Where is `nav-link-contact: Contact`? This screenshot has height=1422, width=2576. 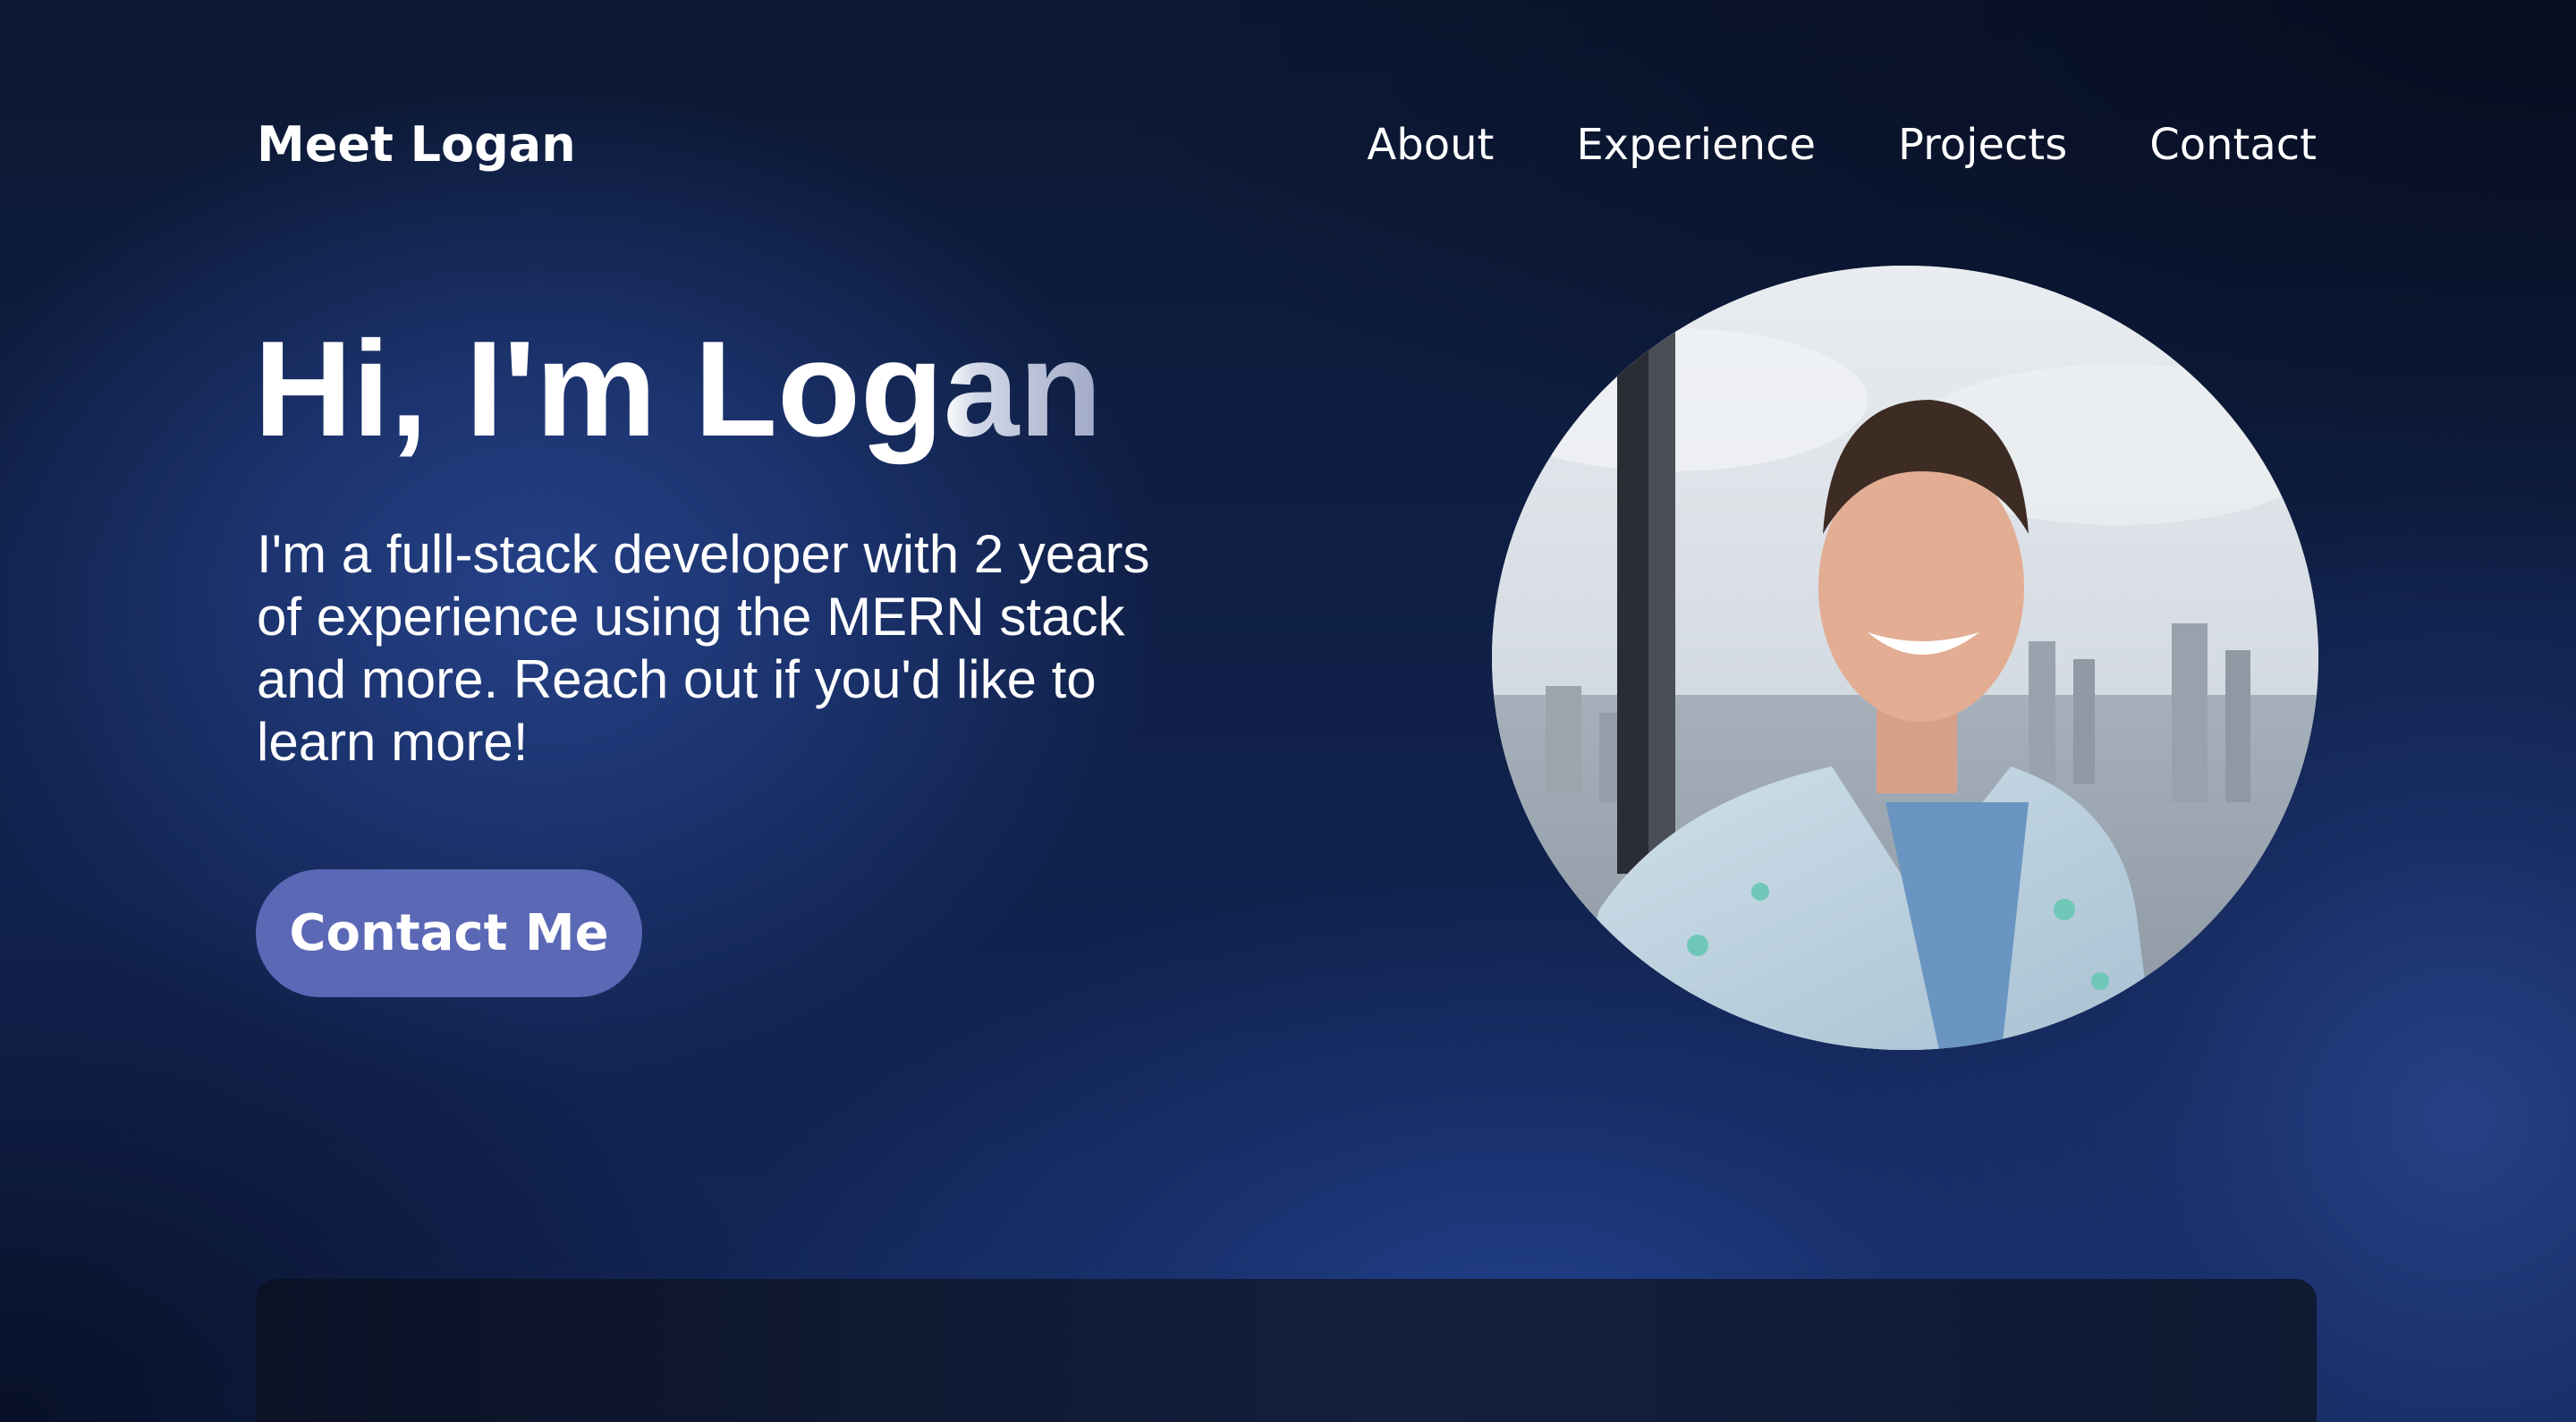
nav-link-contact: Contact is located at coordinates (2233, 144).